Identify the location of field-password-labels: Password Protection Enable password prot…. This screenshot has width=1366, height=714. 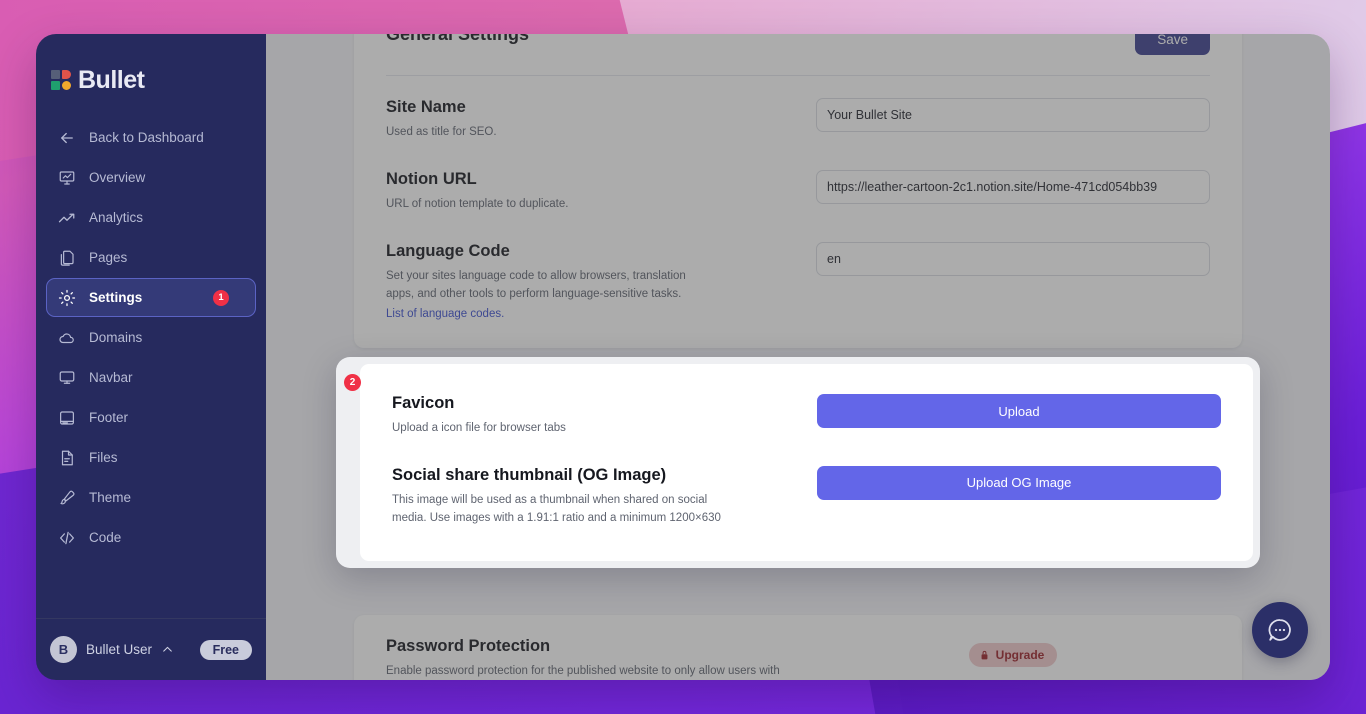
(601, 658).